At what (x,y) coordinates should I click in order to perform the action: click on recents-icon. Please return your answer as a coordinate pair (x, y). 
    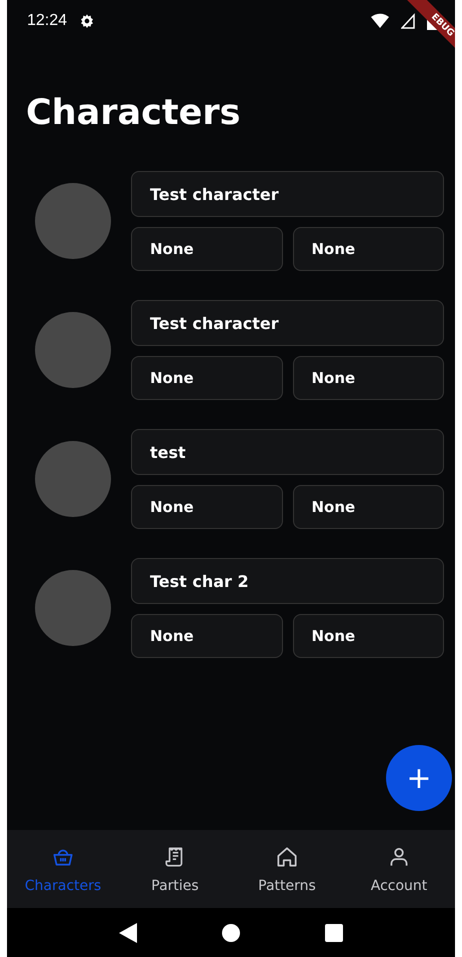
    Looking at the image, I should click on (333, 933).